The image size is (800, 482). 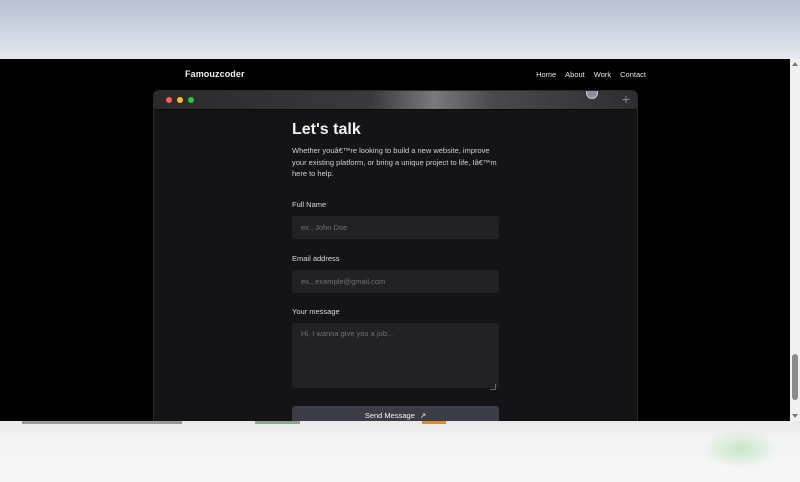 What do you see at coordinates (740, 449) in the screenshot?
I see `green-glow` at bounding box center [740, 449].